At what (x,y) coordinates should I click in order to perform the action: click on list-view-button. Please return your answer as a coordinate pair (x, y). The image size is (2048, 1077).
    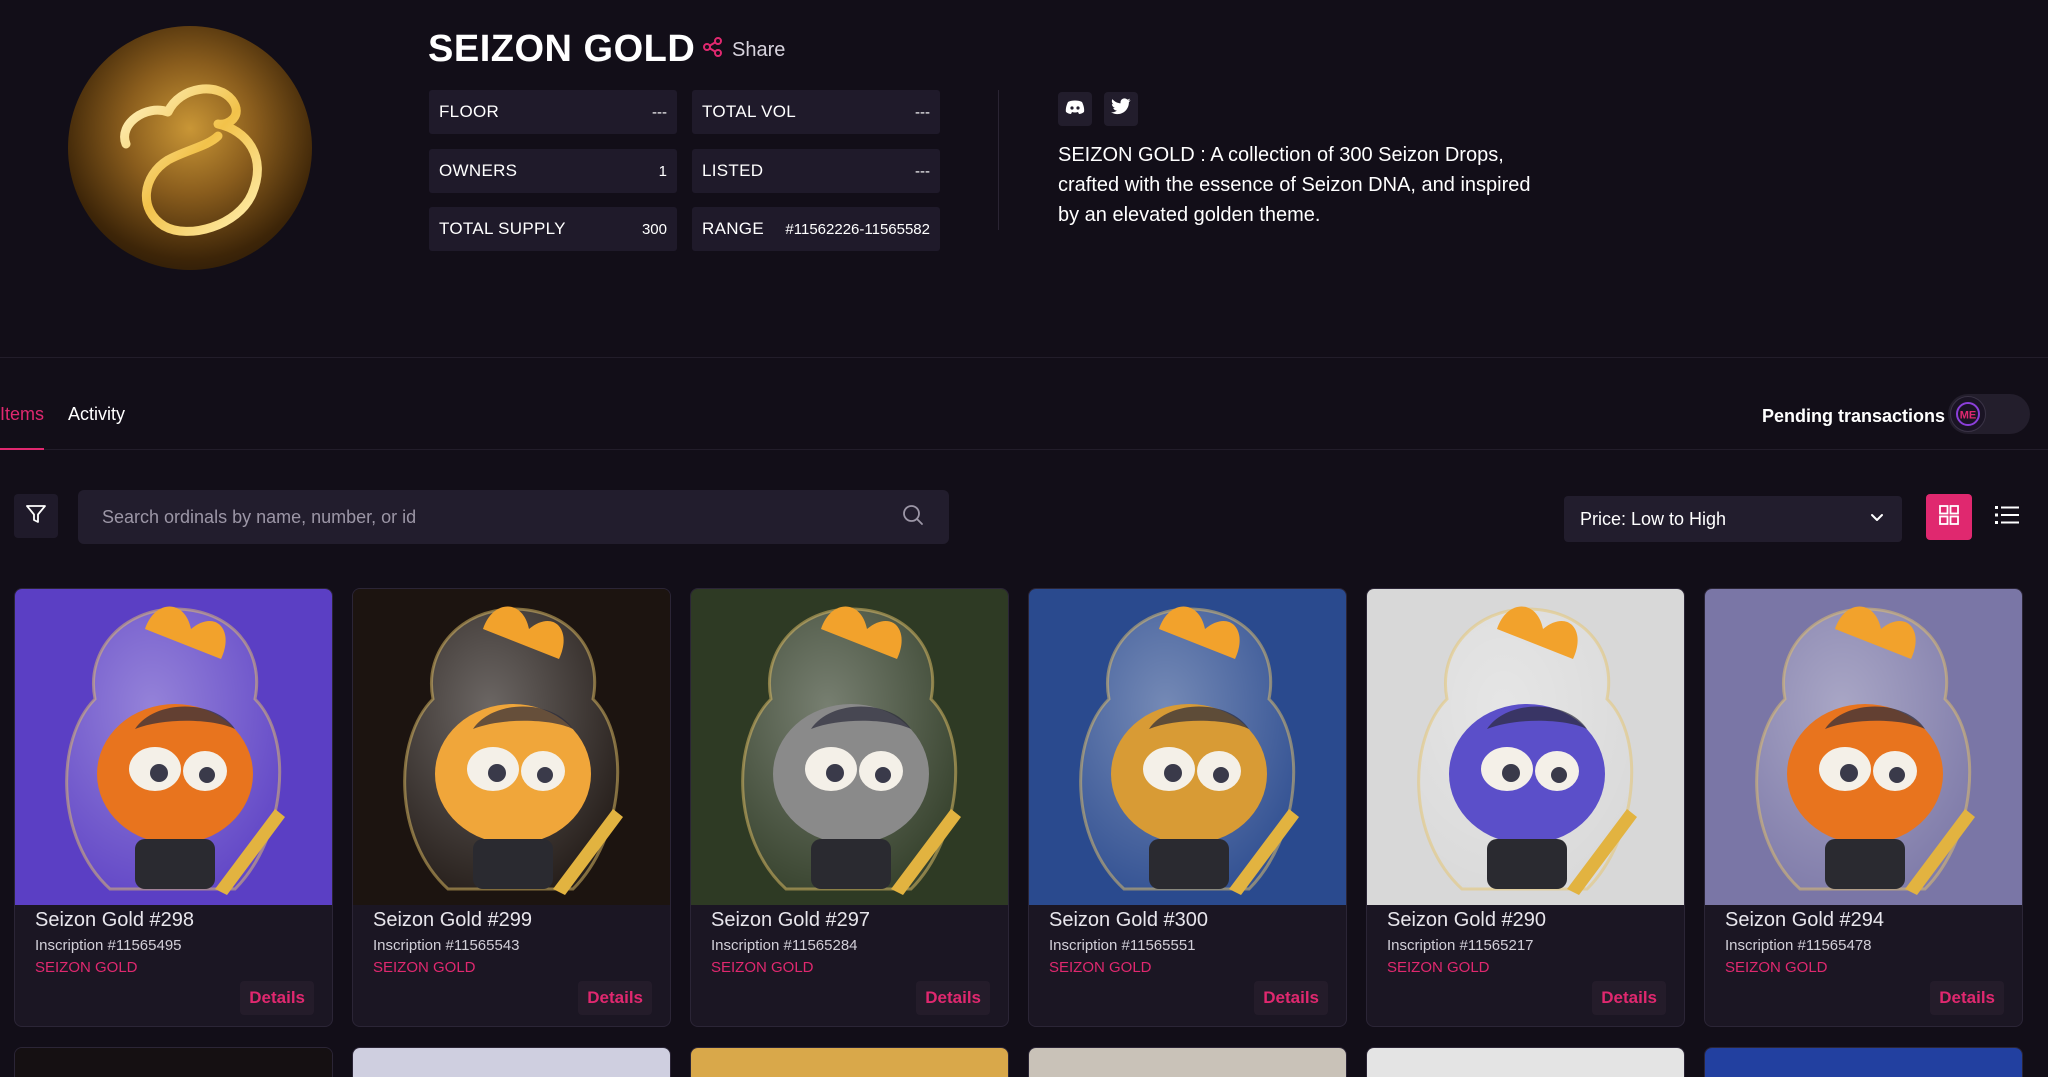
    Looking at the image, I should click on (2007, 517).